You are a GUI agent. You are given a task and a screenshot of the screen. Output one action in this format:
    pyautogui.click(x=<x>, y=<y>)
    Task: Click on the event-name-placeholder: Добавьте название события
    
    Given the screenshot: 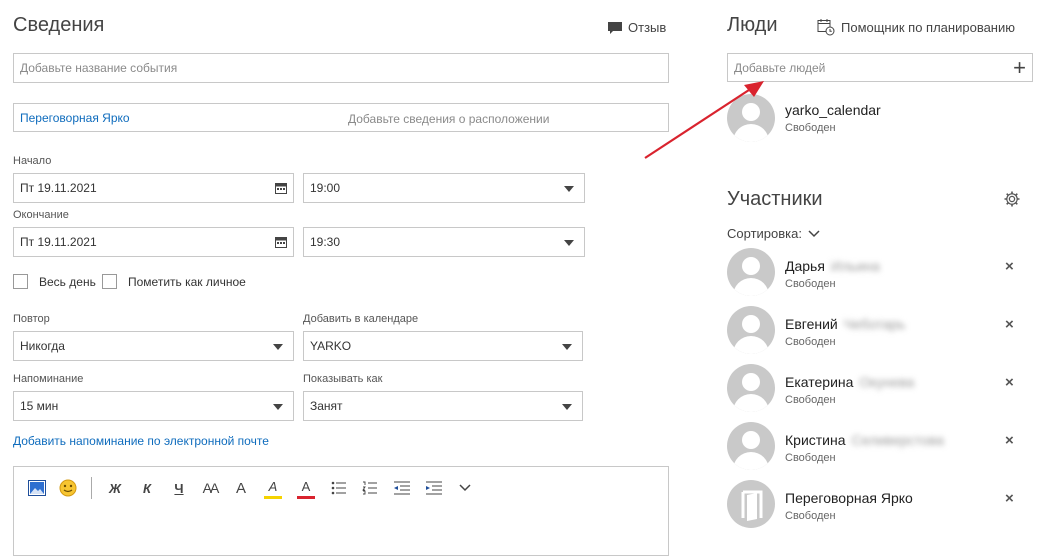 What is the action you would take?
    pyautogui.click(x=99, y=68)
    